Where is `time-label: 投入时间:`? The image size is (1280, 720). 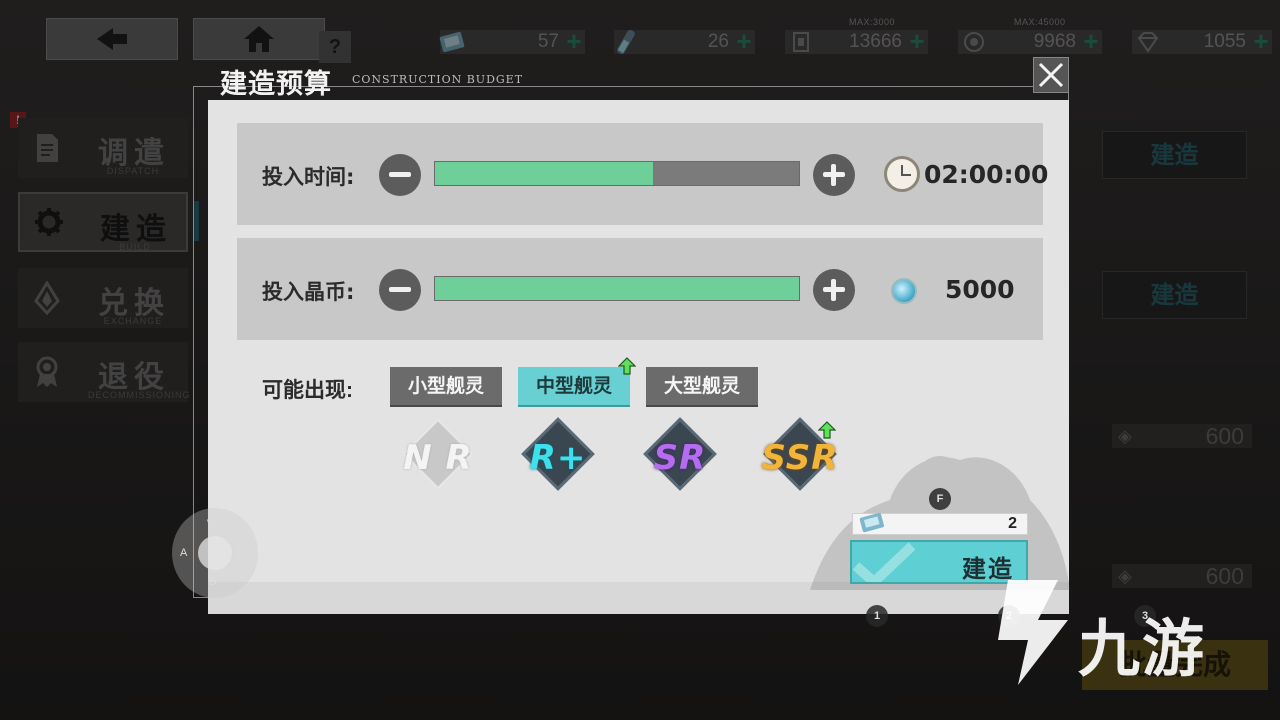
time-label: 投入时间: is located at coordinates (308, 177).